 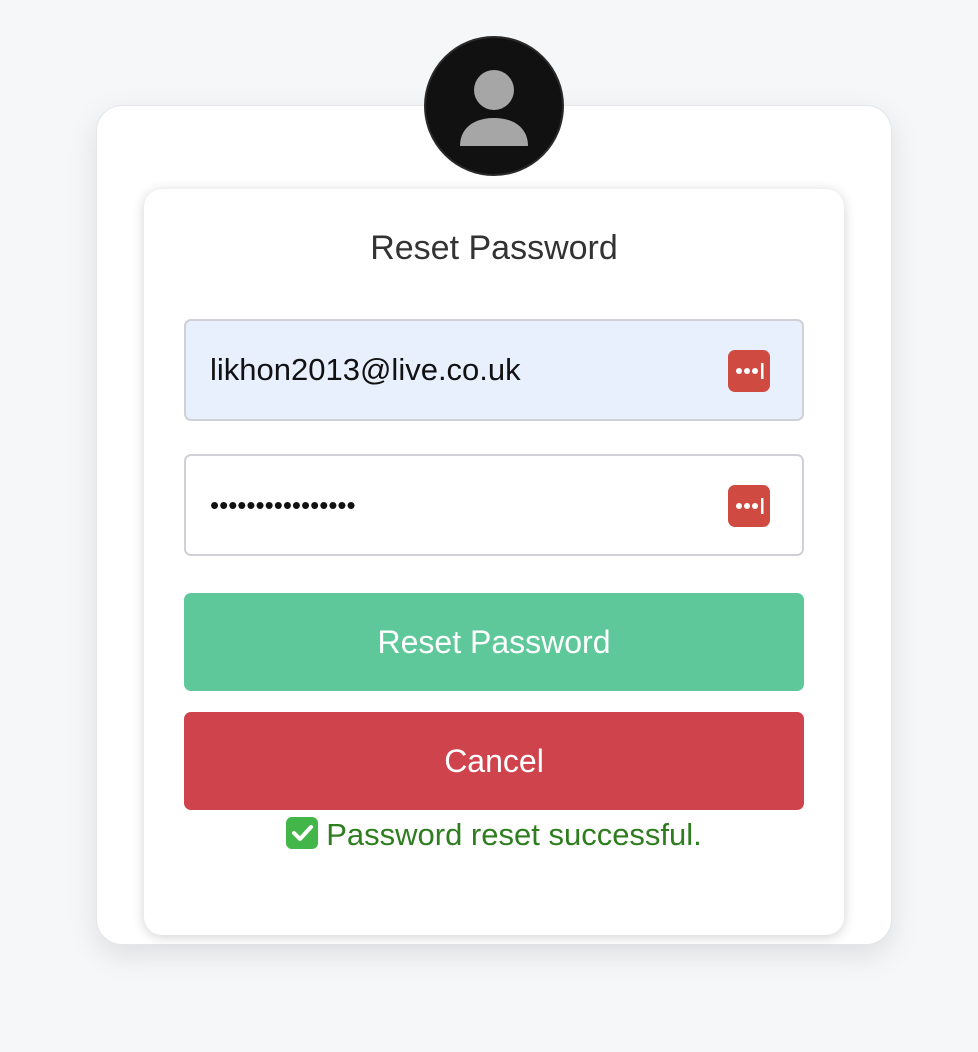 What do you see at coordinates (283, 505) in the screenshot?
I see `password-value: ••••••••••••••••` at bounding box center [283, 505].